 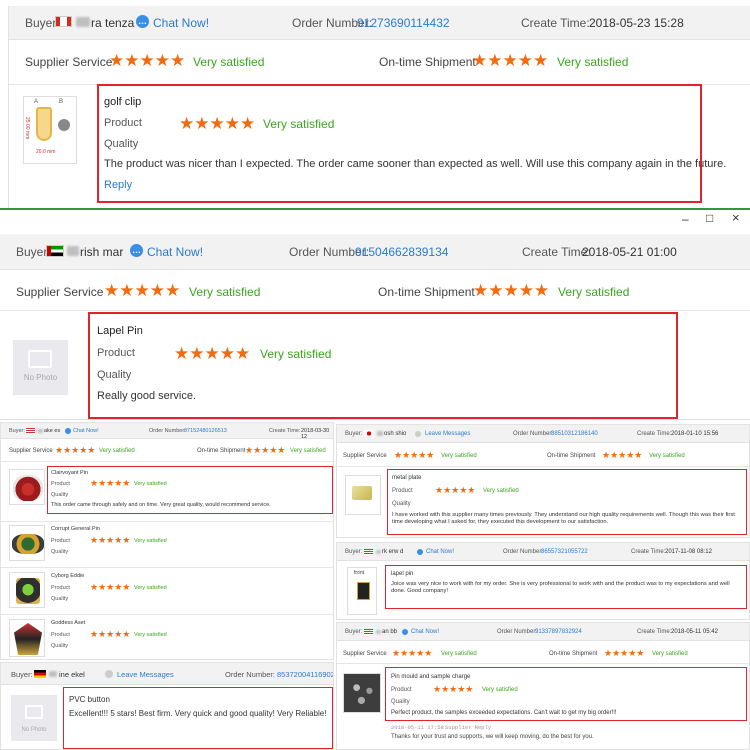 What do you see at coordinates (68, 576) in the screenshot?
I see `item-title: Cyborg Eddie` at bounding box center [68, 576].